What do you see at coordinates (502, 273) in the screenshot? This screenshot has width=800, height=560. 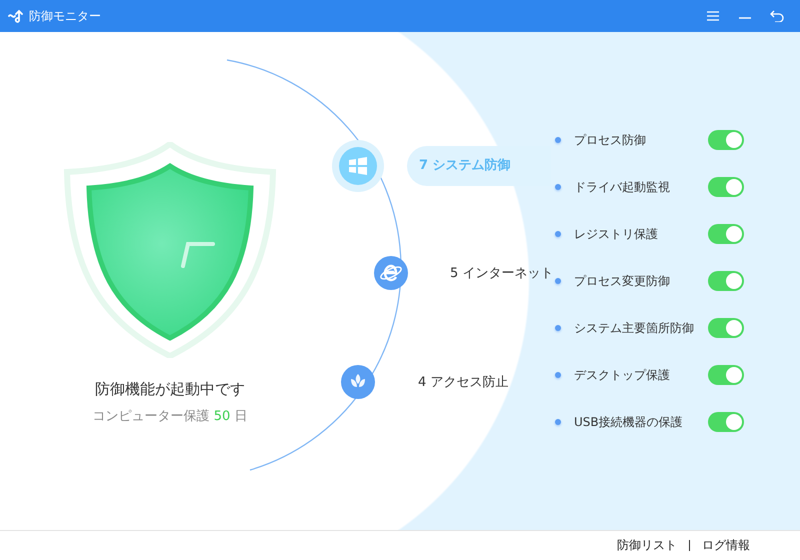 I see `category-label: 5 インターネット` at bounding box center [502, 273].